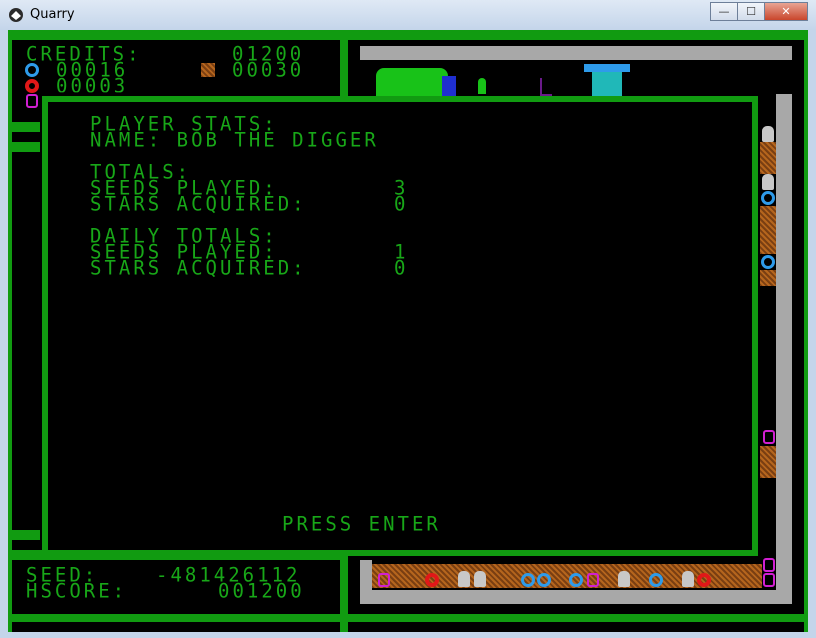 Image resolution: width=816 pixels, height=638 pixels. Describe the element at coordinates (92, 85) in the screenshot. I see `red-count: 00003` at that location.